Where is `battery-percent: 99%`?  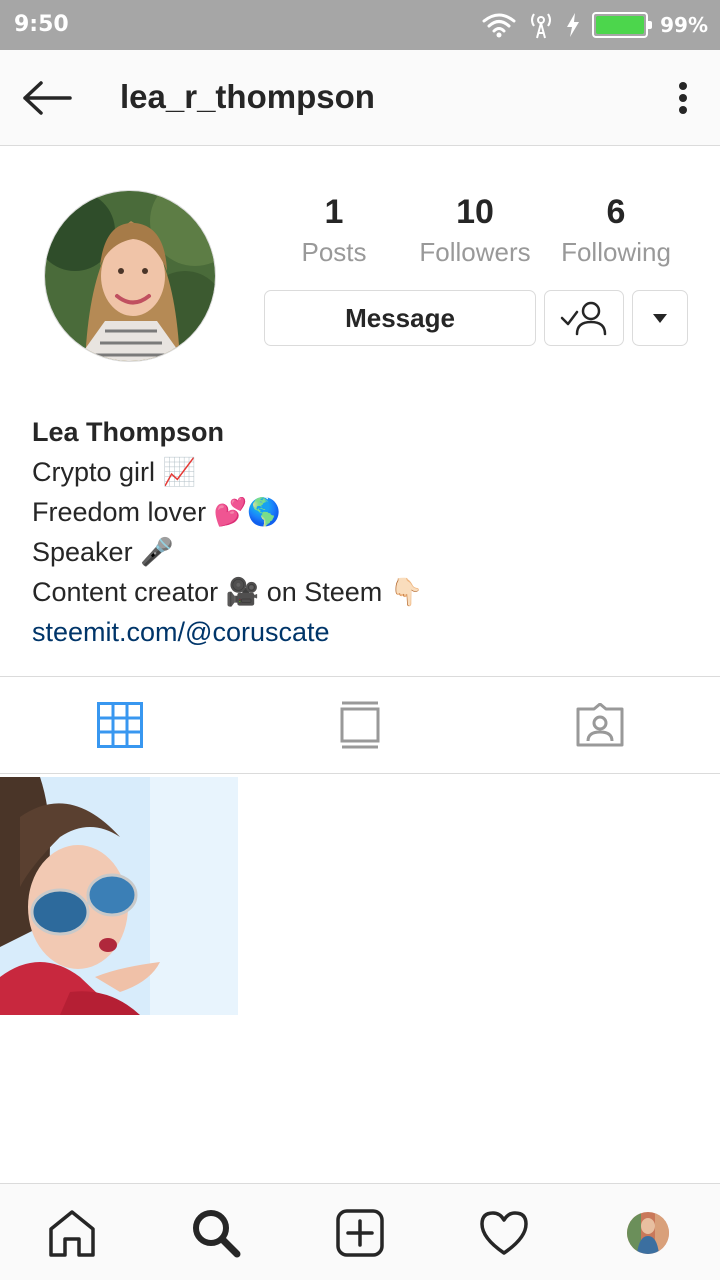 battery-percent: 99% is located at coordinates (684, 25).